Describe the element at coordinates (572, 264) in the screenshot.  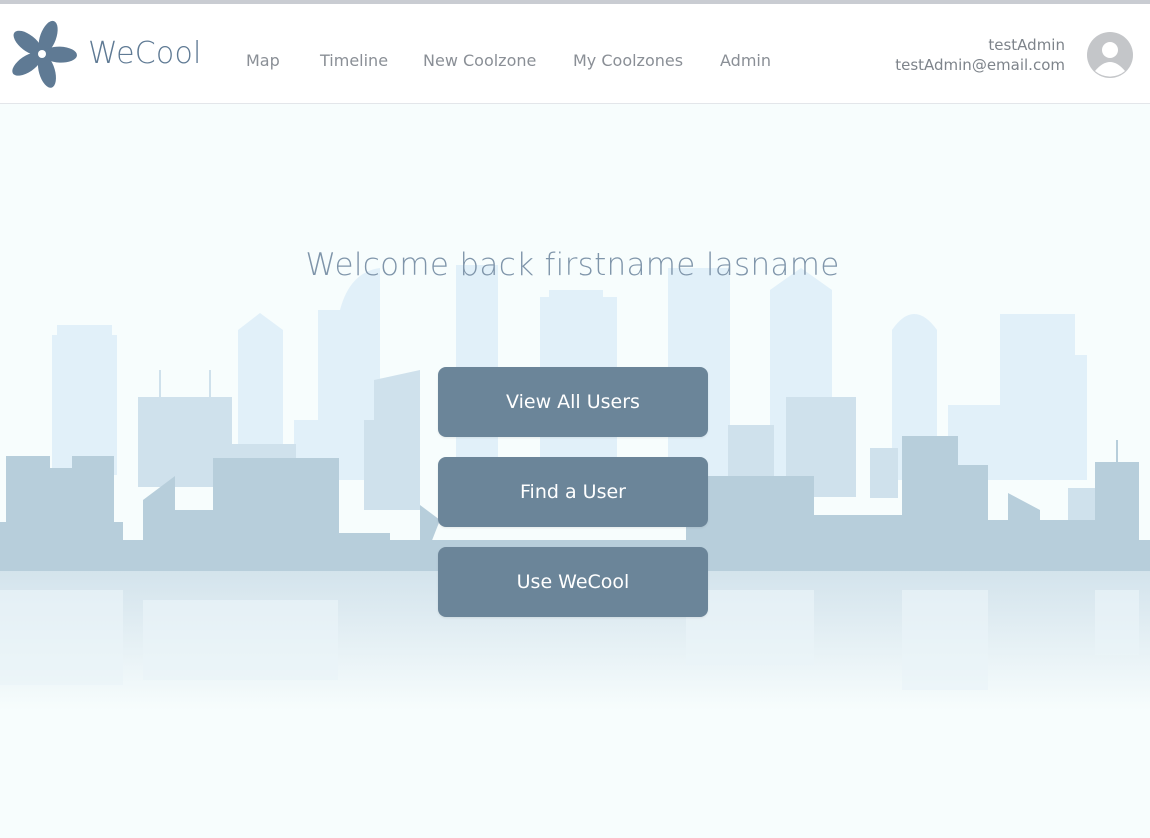
I see `welcome-heading: Welcome back firstname lasname` at that location.